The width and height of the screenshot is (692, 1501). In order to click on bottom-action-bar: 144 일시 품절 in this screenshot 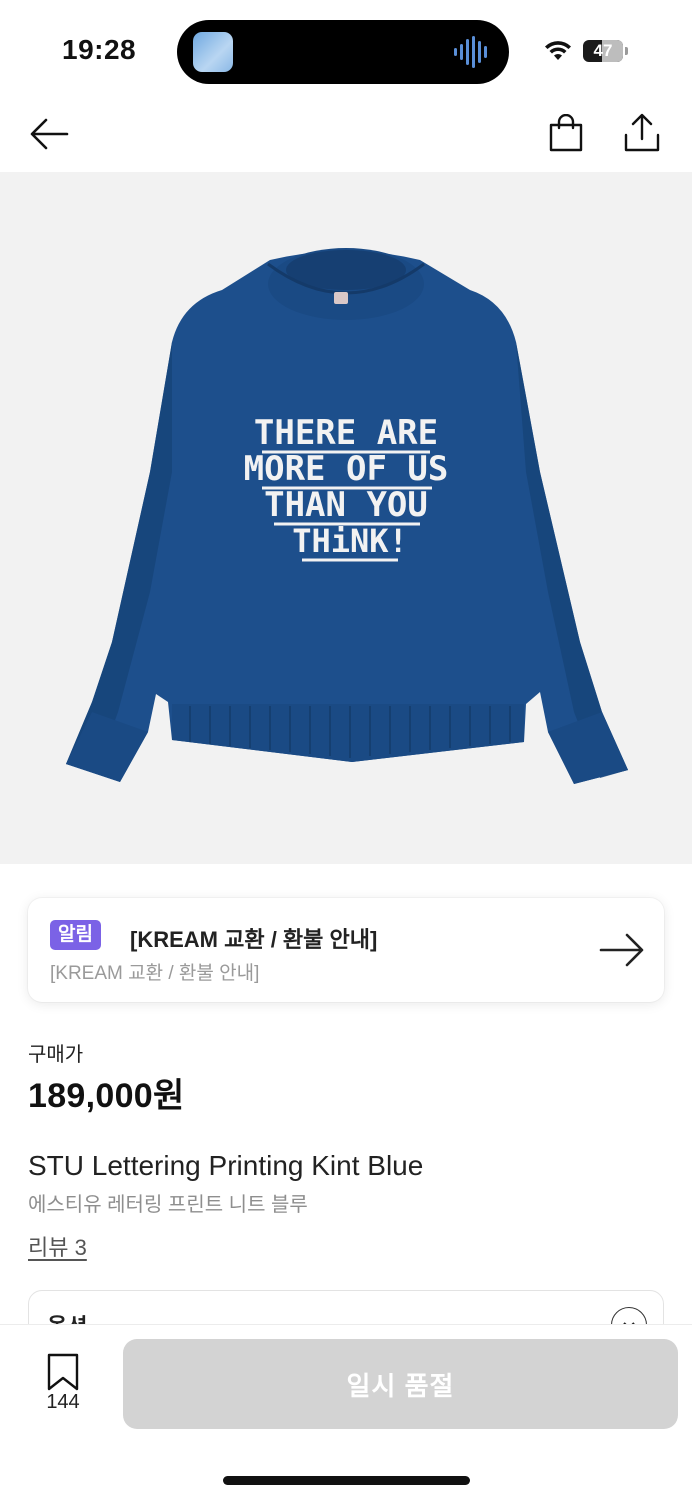, I will do `click(346, 1412)`.